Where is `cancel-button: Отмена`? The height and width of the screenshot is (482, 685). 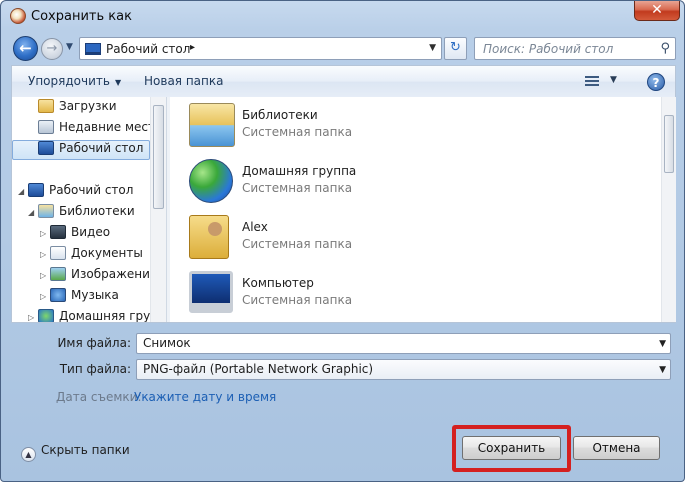
cancel-button: Отмена is located at coordinates (616, 448).